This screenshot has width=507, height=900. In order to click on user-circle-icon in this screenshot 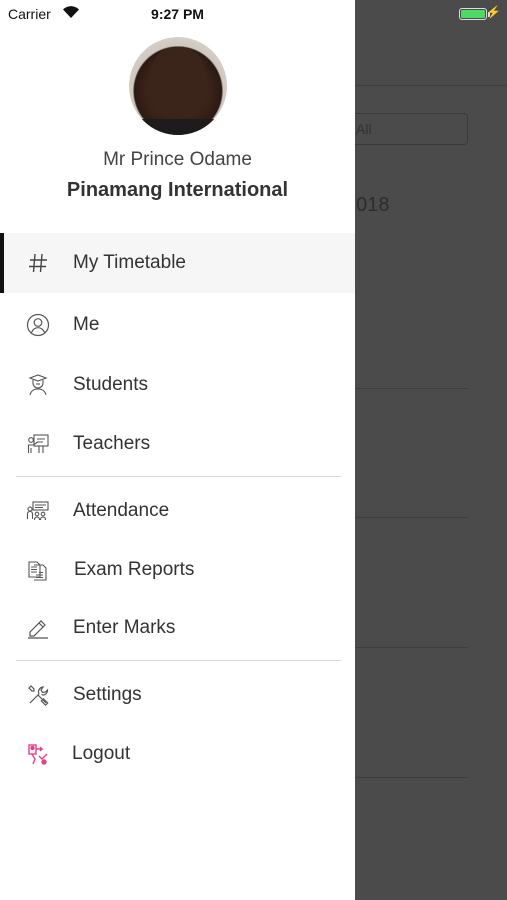, I will do `click(38, 325)`.